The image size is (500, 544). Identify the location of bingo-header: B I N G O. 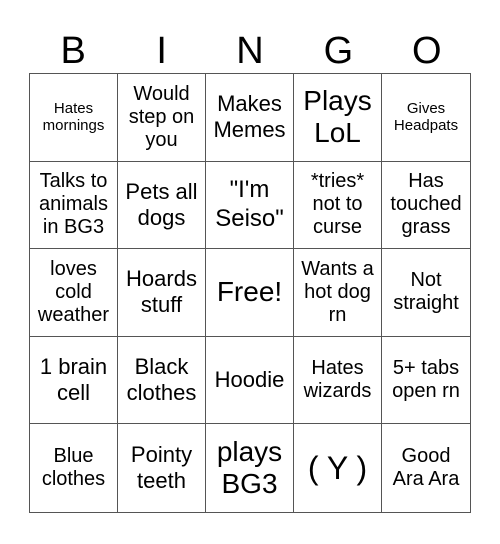
(250, 51).